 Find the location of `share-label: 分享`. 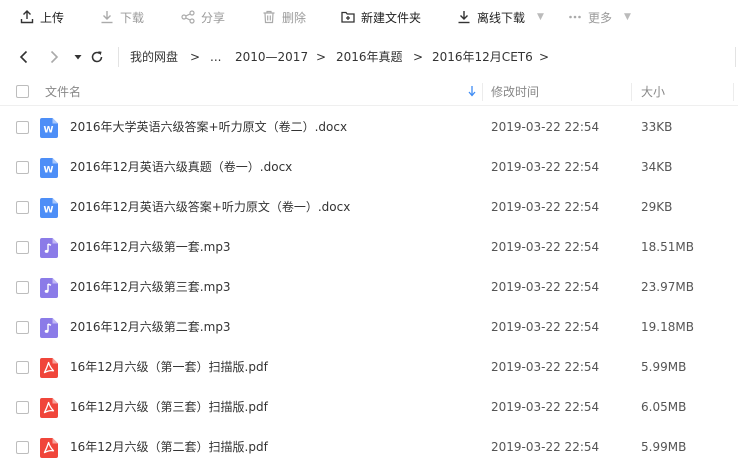

share-label: 分享 is located at coordinates (213, 17).